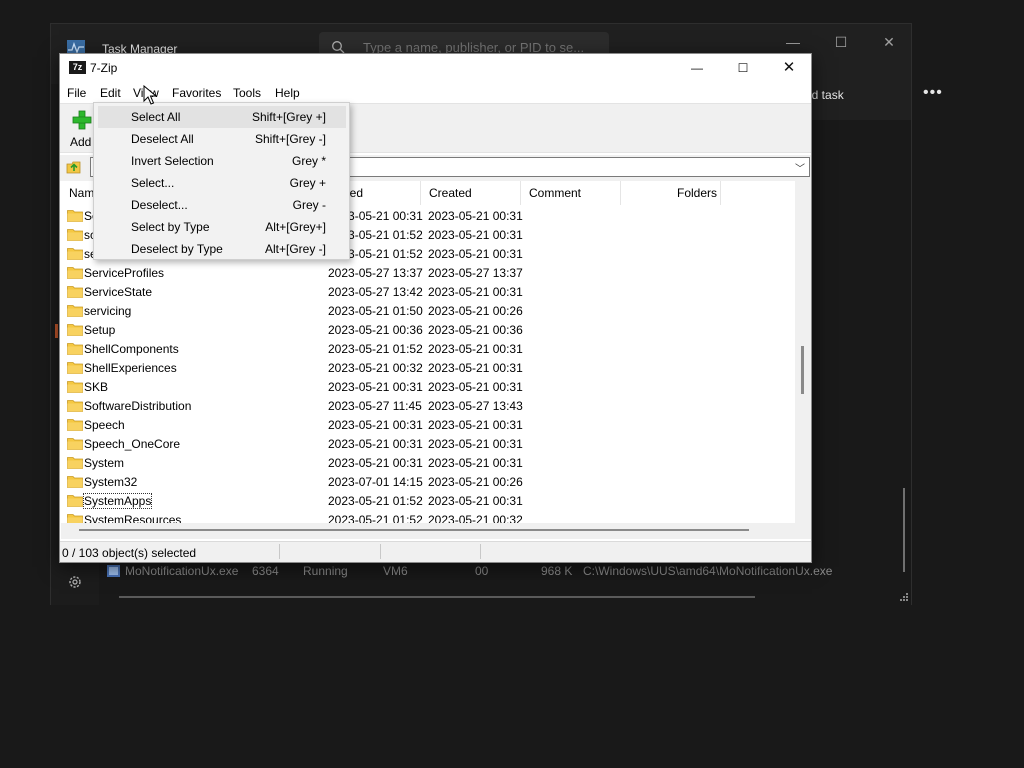 The image size is (1024, 768). I want to click on add-plus-icon, so click(82, 120).